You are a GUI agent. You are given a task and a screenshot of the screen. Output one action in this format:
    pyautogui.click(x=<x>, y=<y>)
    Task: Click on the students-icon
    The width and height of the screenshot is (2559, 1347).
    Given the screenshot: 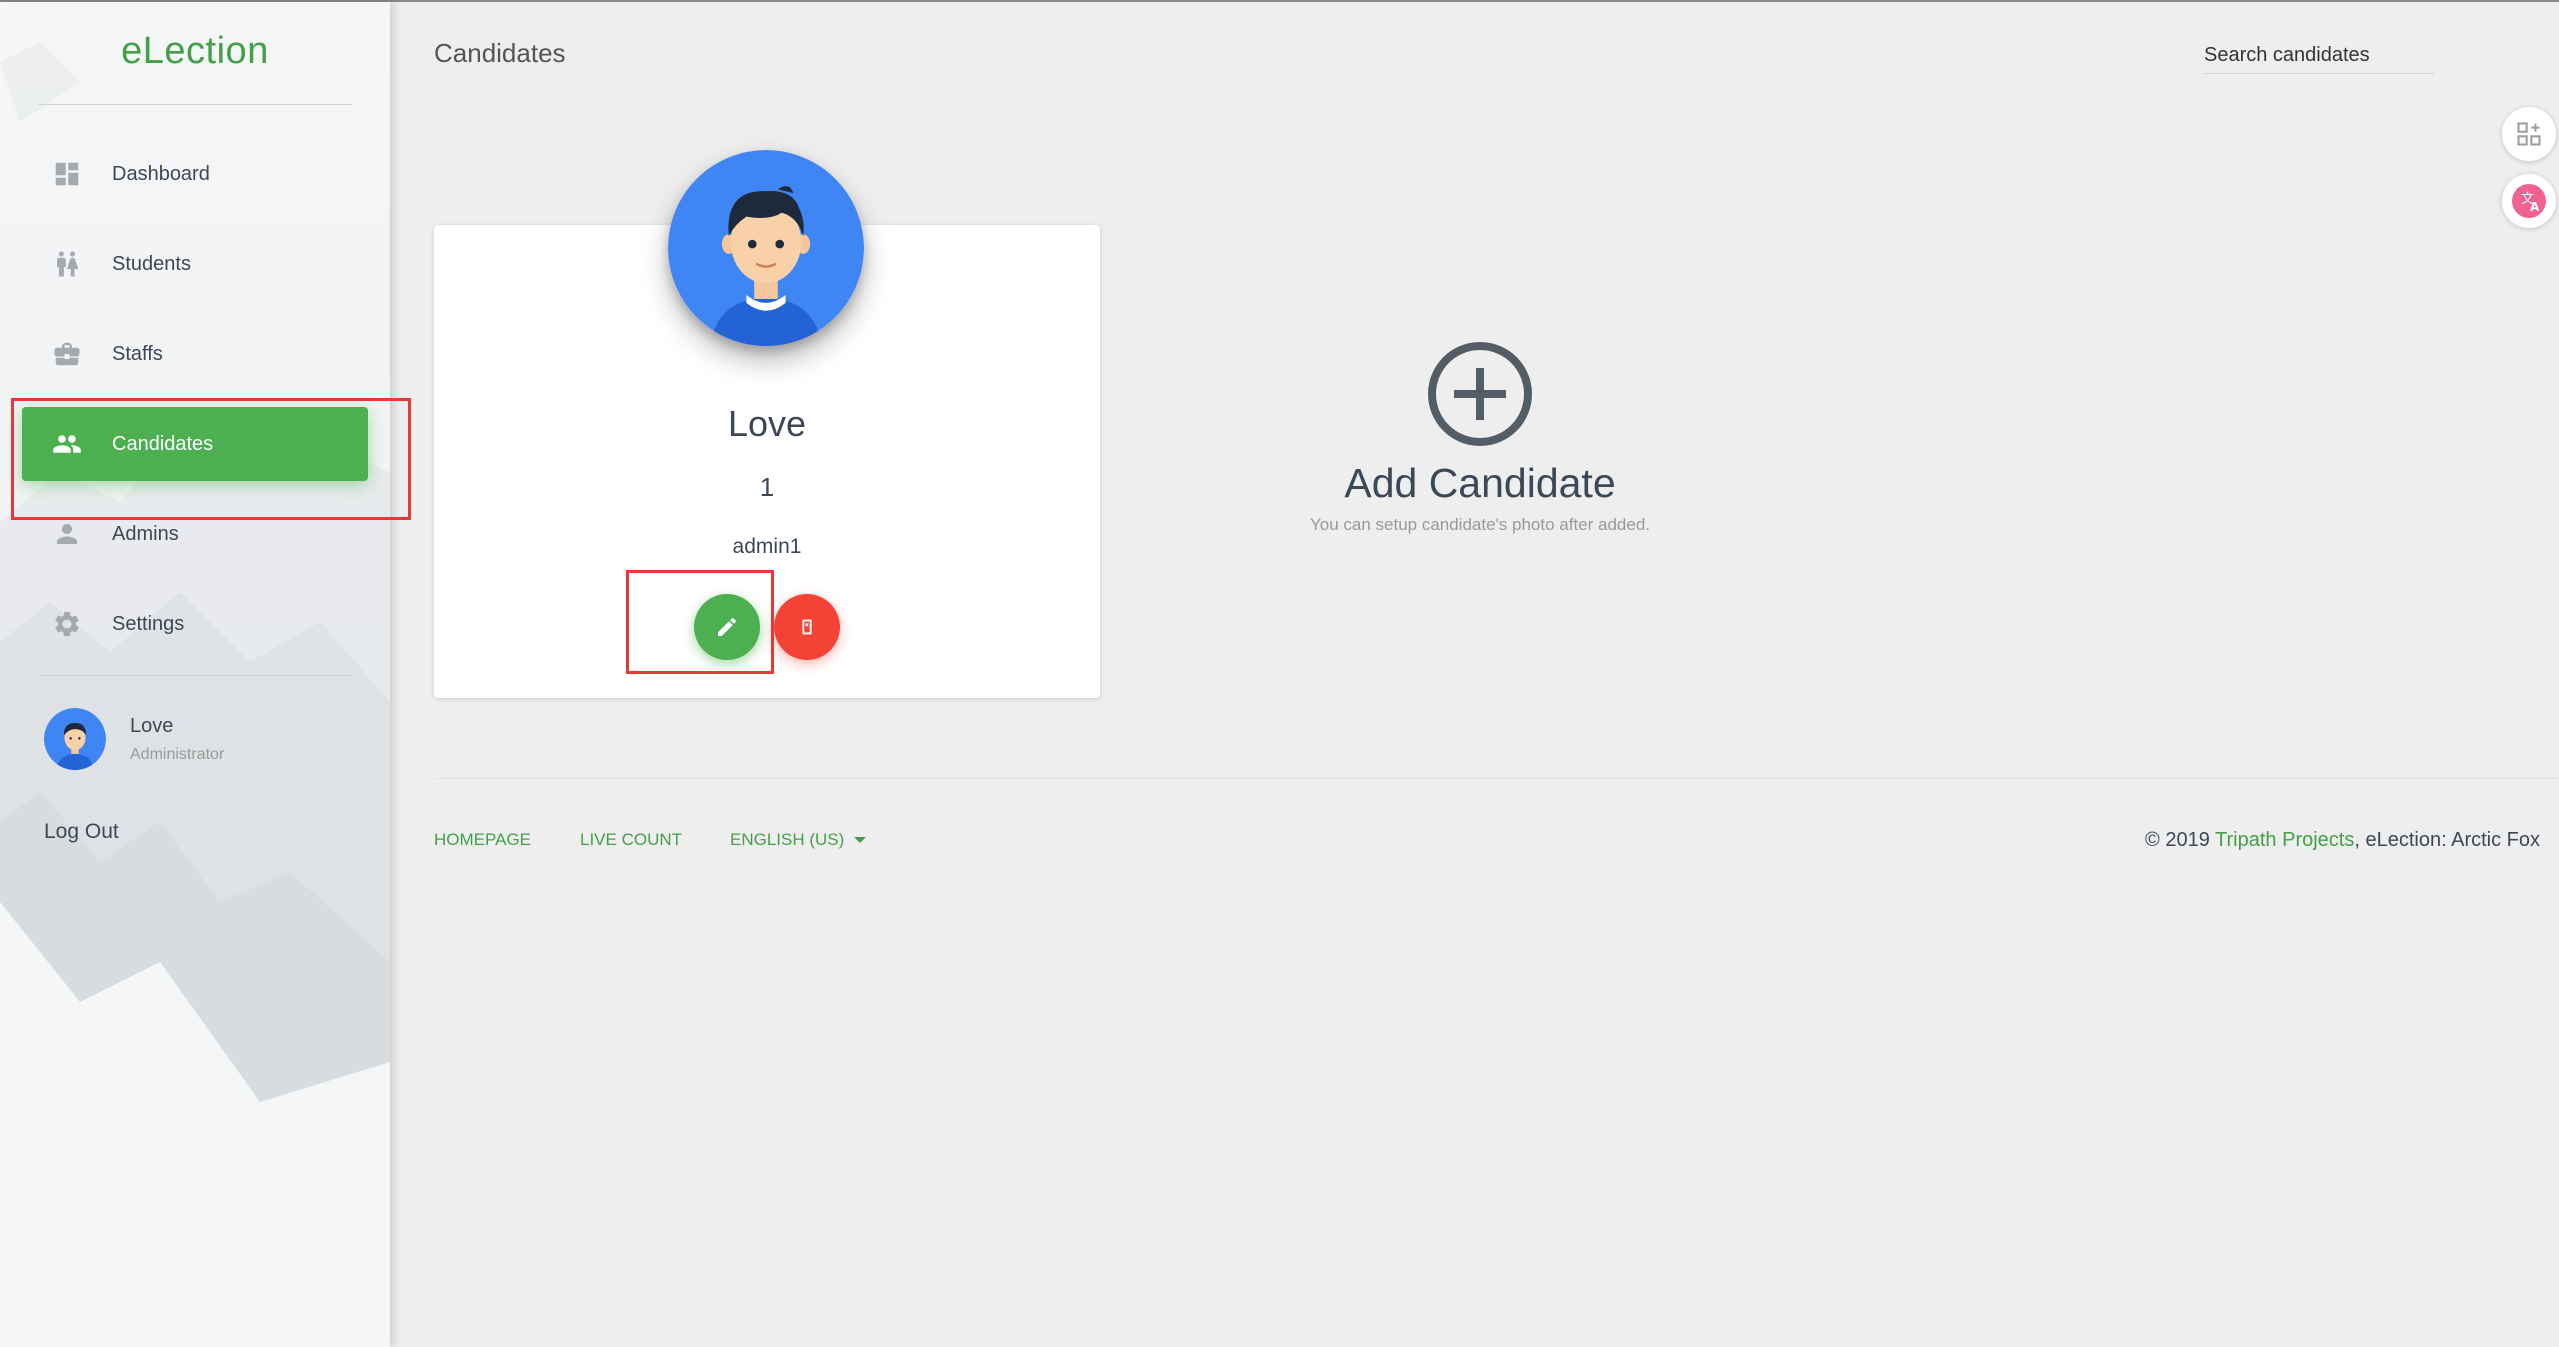 What is the action you would take?
    pyautogui.click(x=67, y=264)
    